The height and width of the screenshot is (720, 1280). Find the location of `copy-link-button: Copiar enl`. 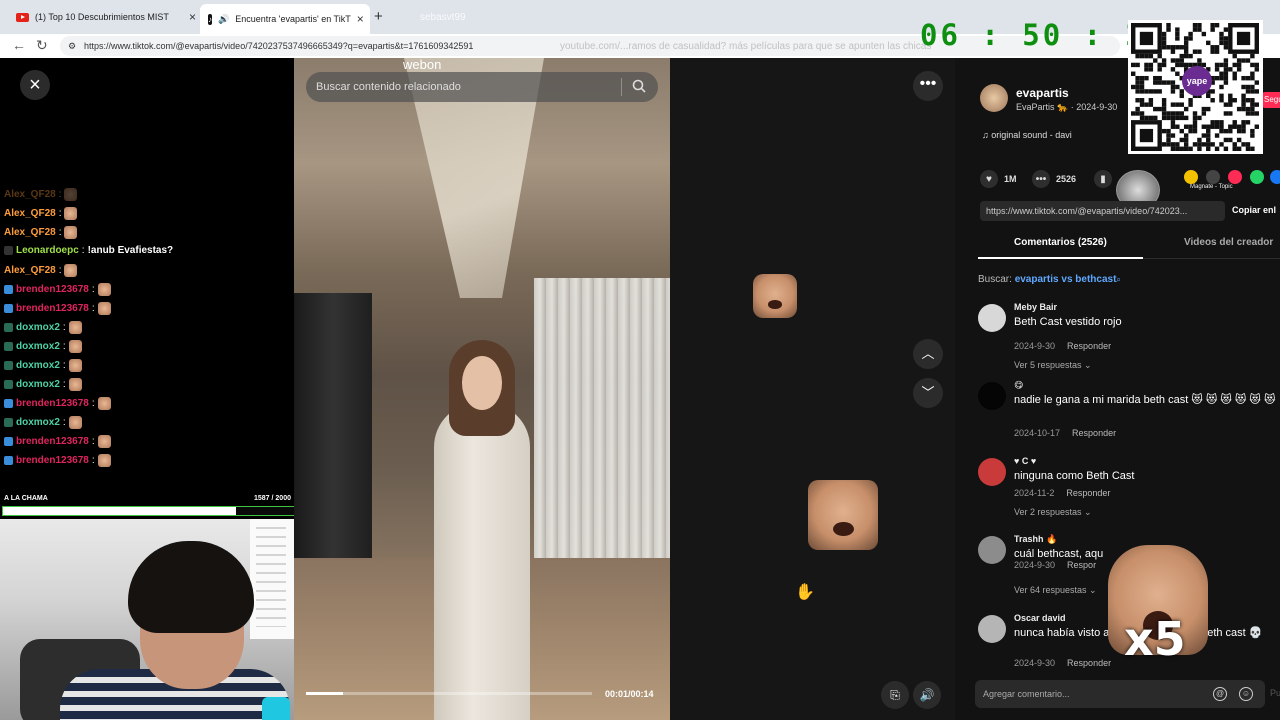

copy-link-button: Copiar enl is located at coordinates (1254, 210).